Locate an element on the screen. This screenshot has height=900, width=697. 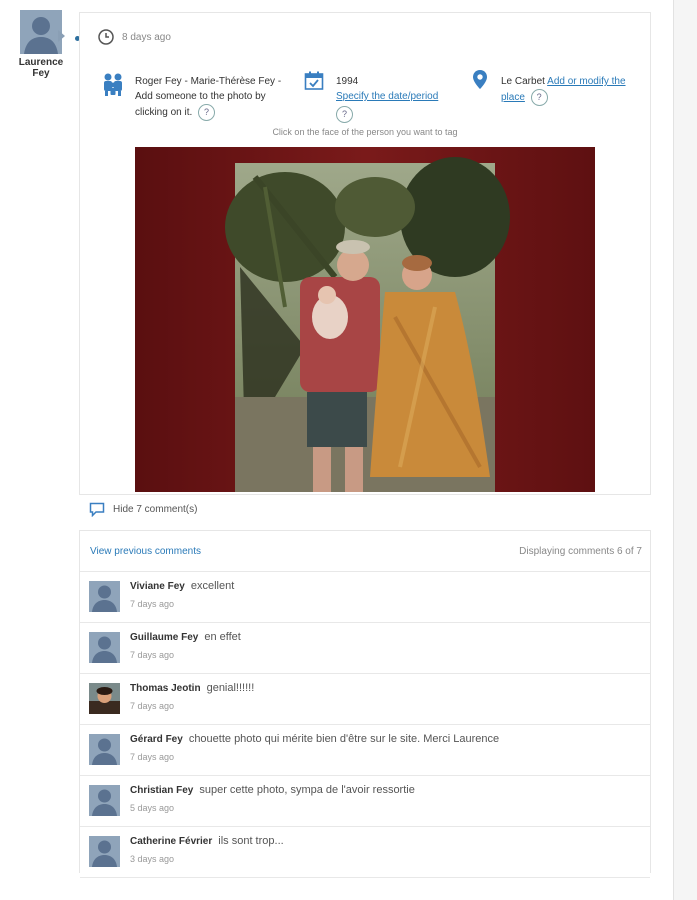
view-previous-link: View previous comments is located at coordinates (145, 551).